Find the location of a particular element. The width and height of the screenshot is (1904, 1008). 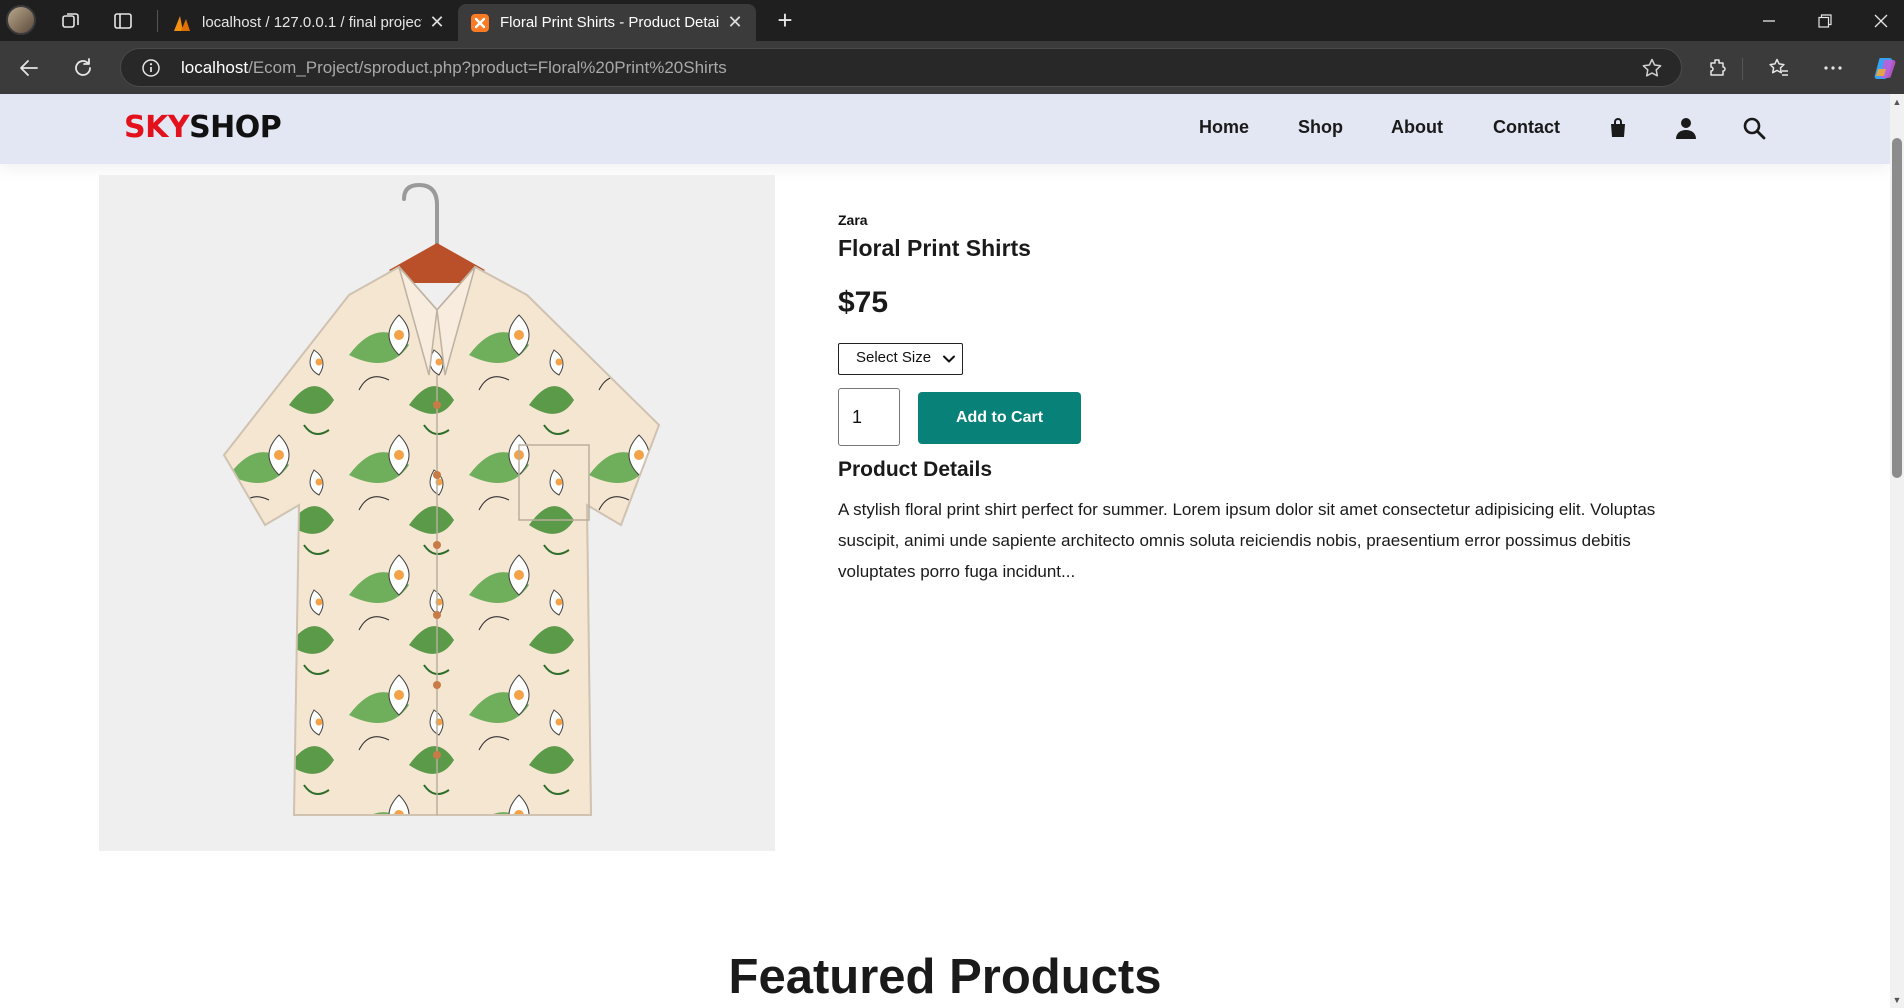

xampp-favicon-icon is located at coordinates (480, 23).